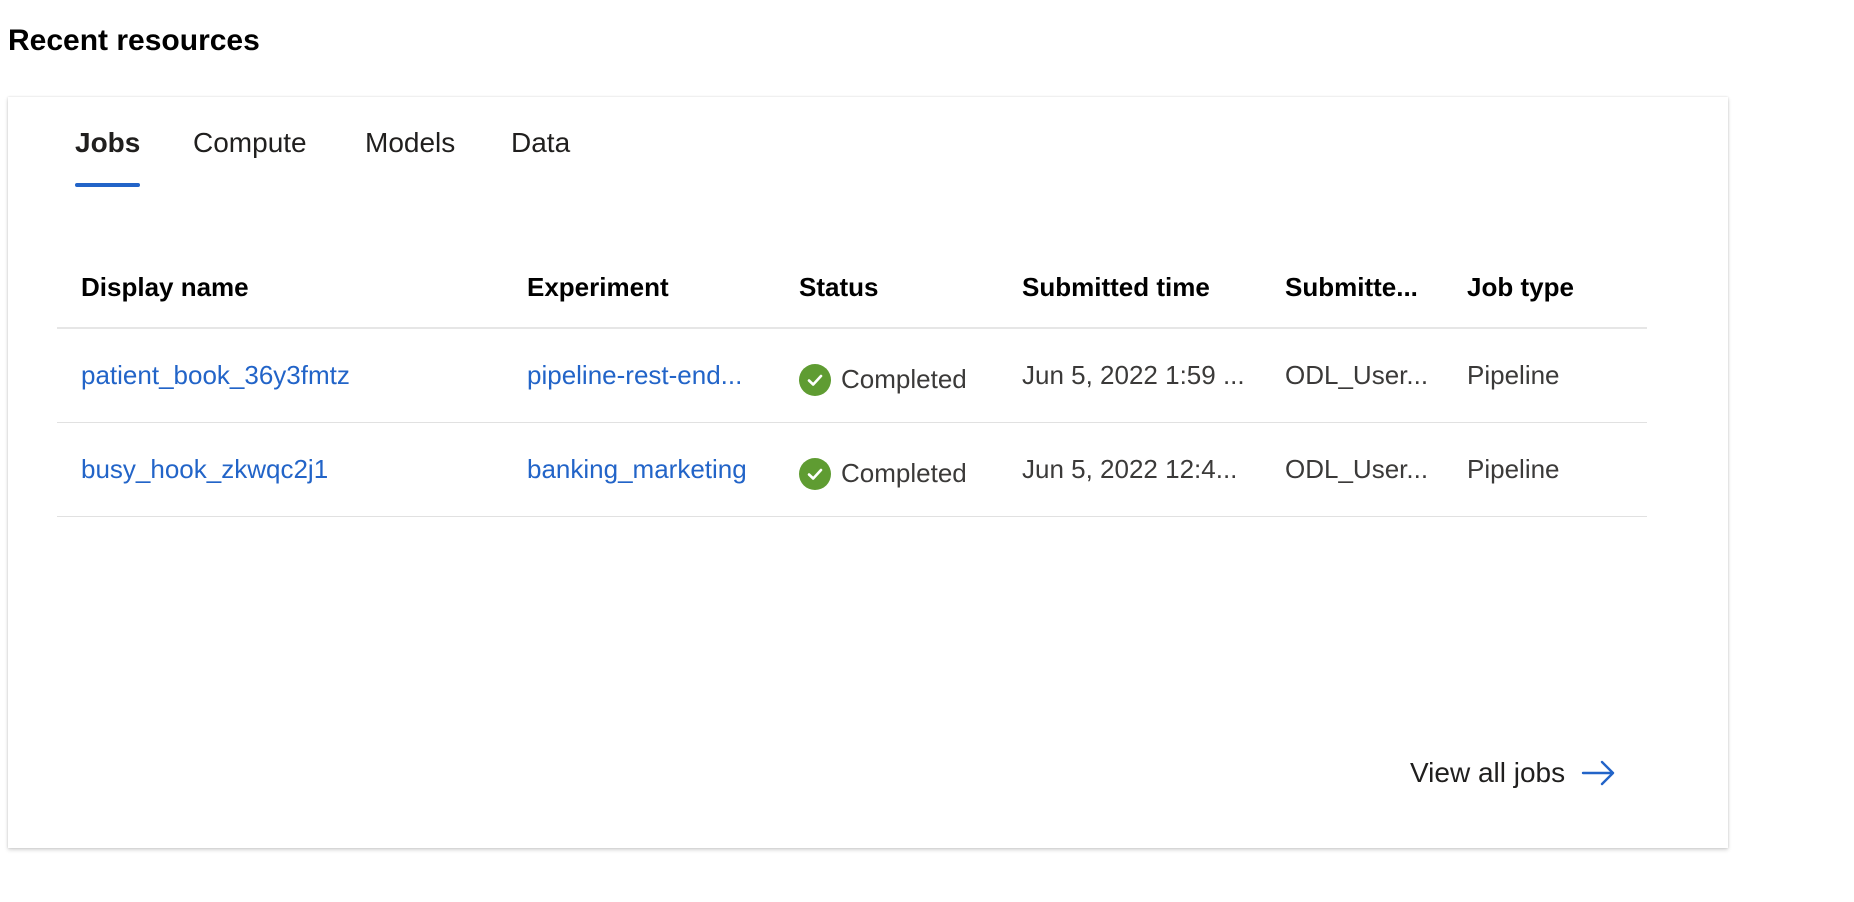 Image resolution: width=1854 pixels, height=902 pixels. Describe the element at coordinates (108, 157) in the screenshot. I see `tab-jobs: Jobs` at that location.